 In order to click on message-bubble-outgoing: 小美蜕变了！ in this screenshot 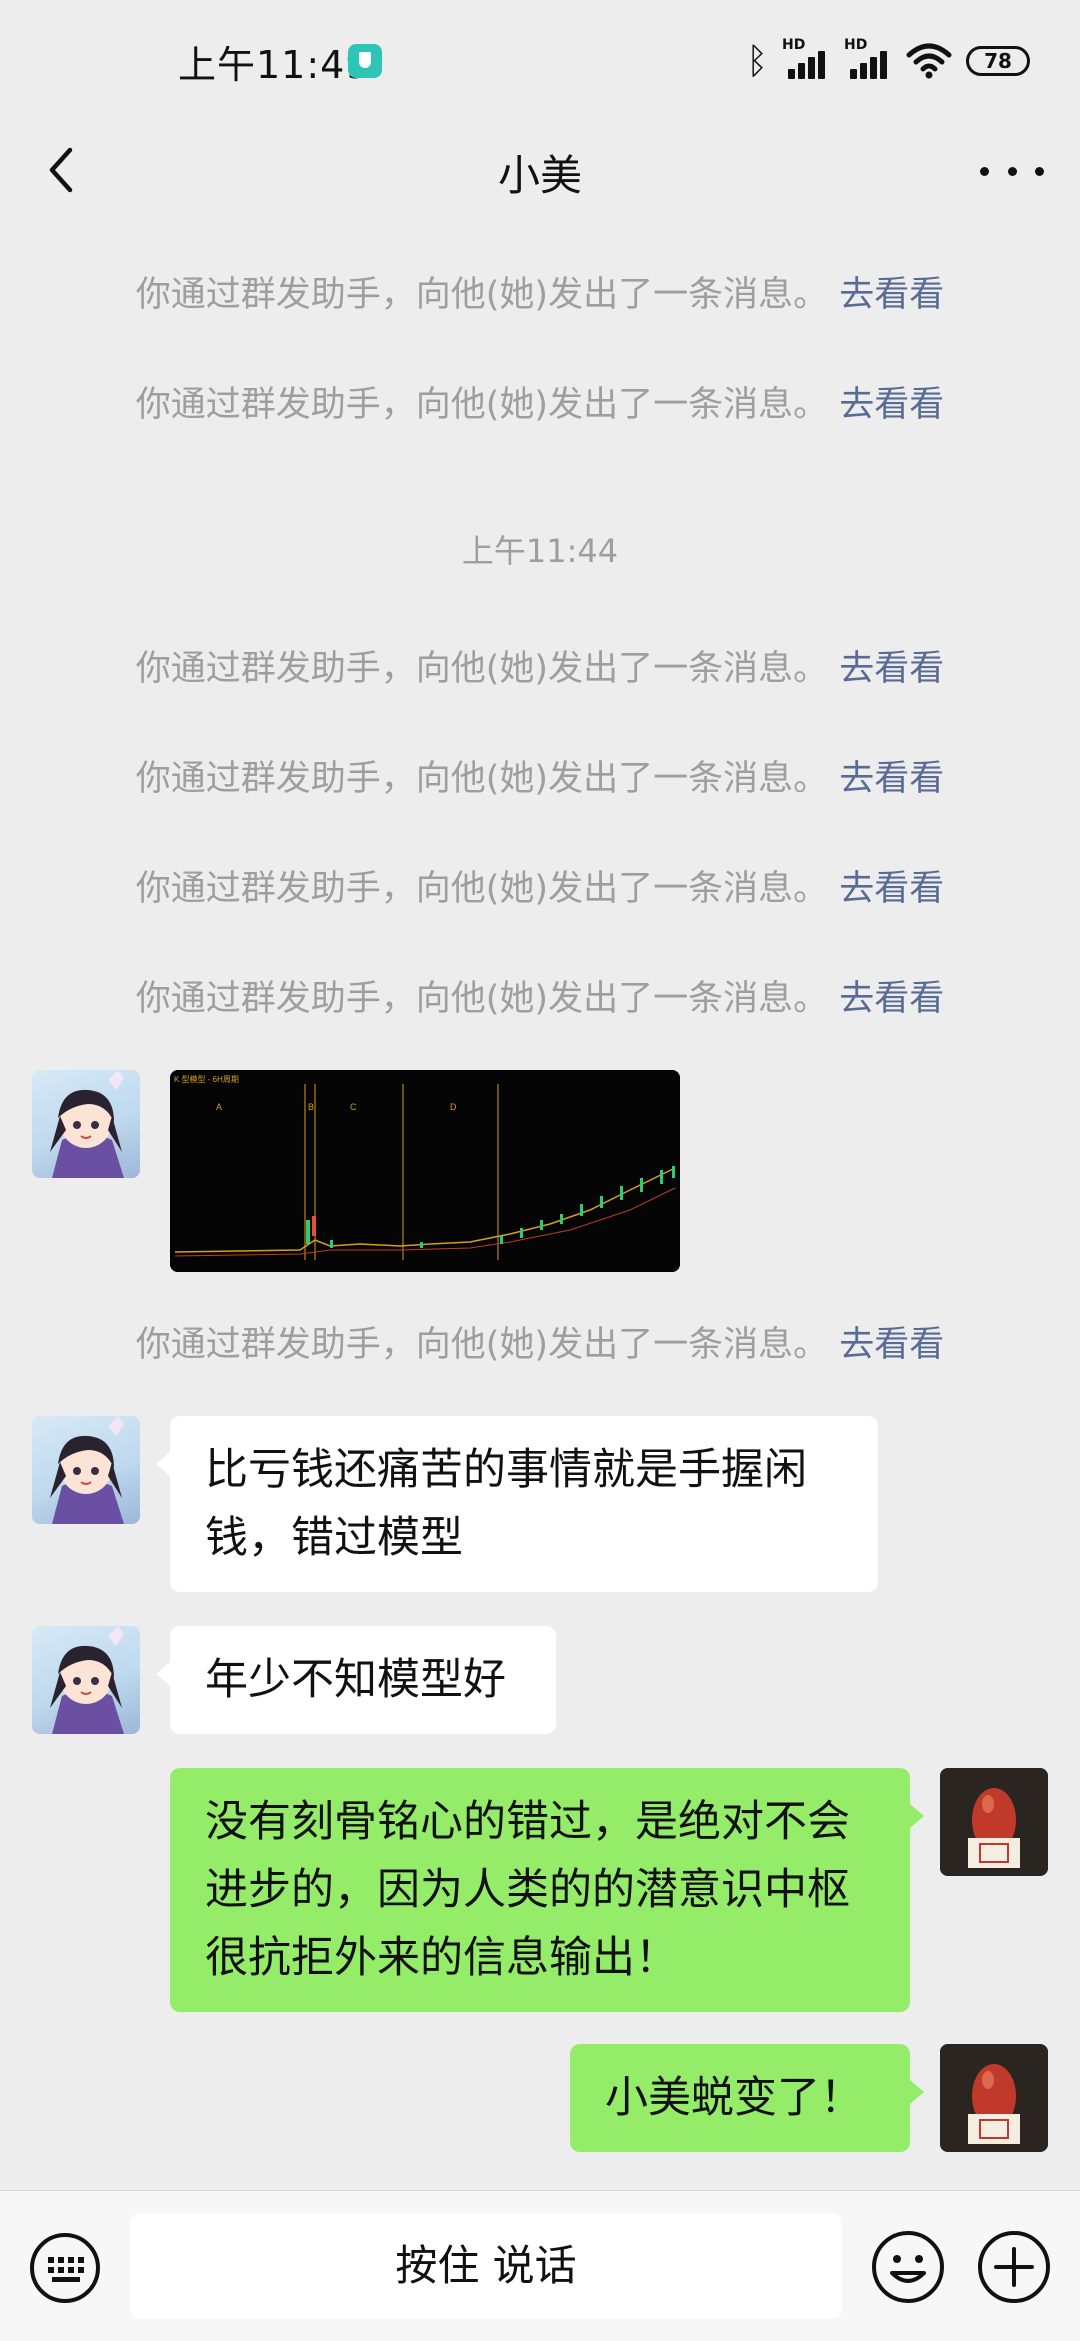, I will do `click(747, 2098)`.